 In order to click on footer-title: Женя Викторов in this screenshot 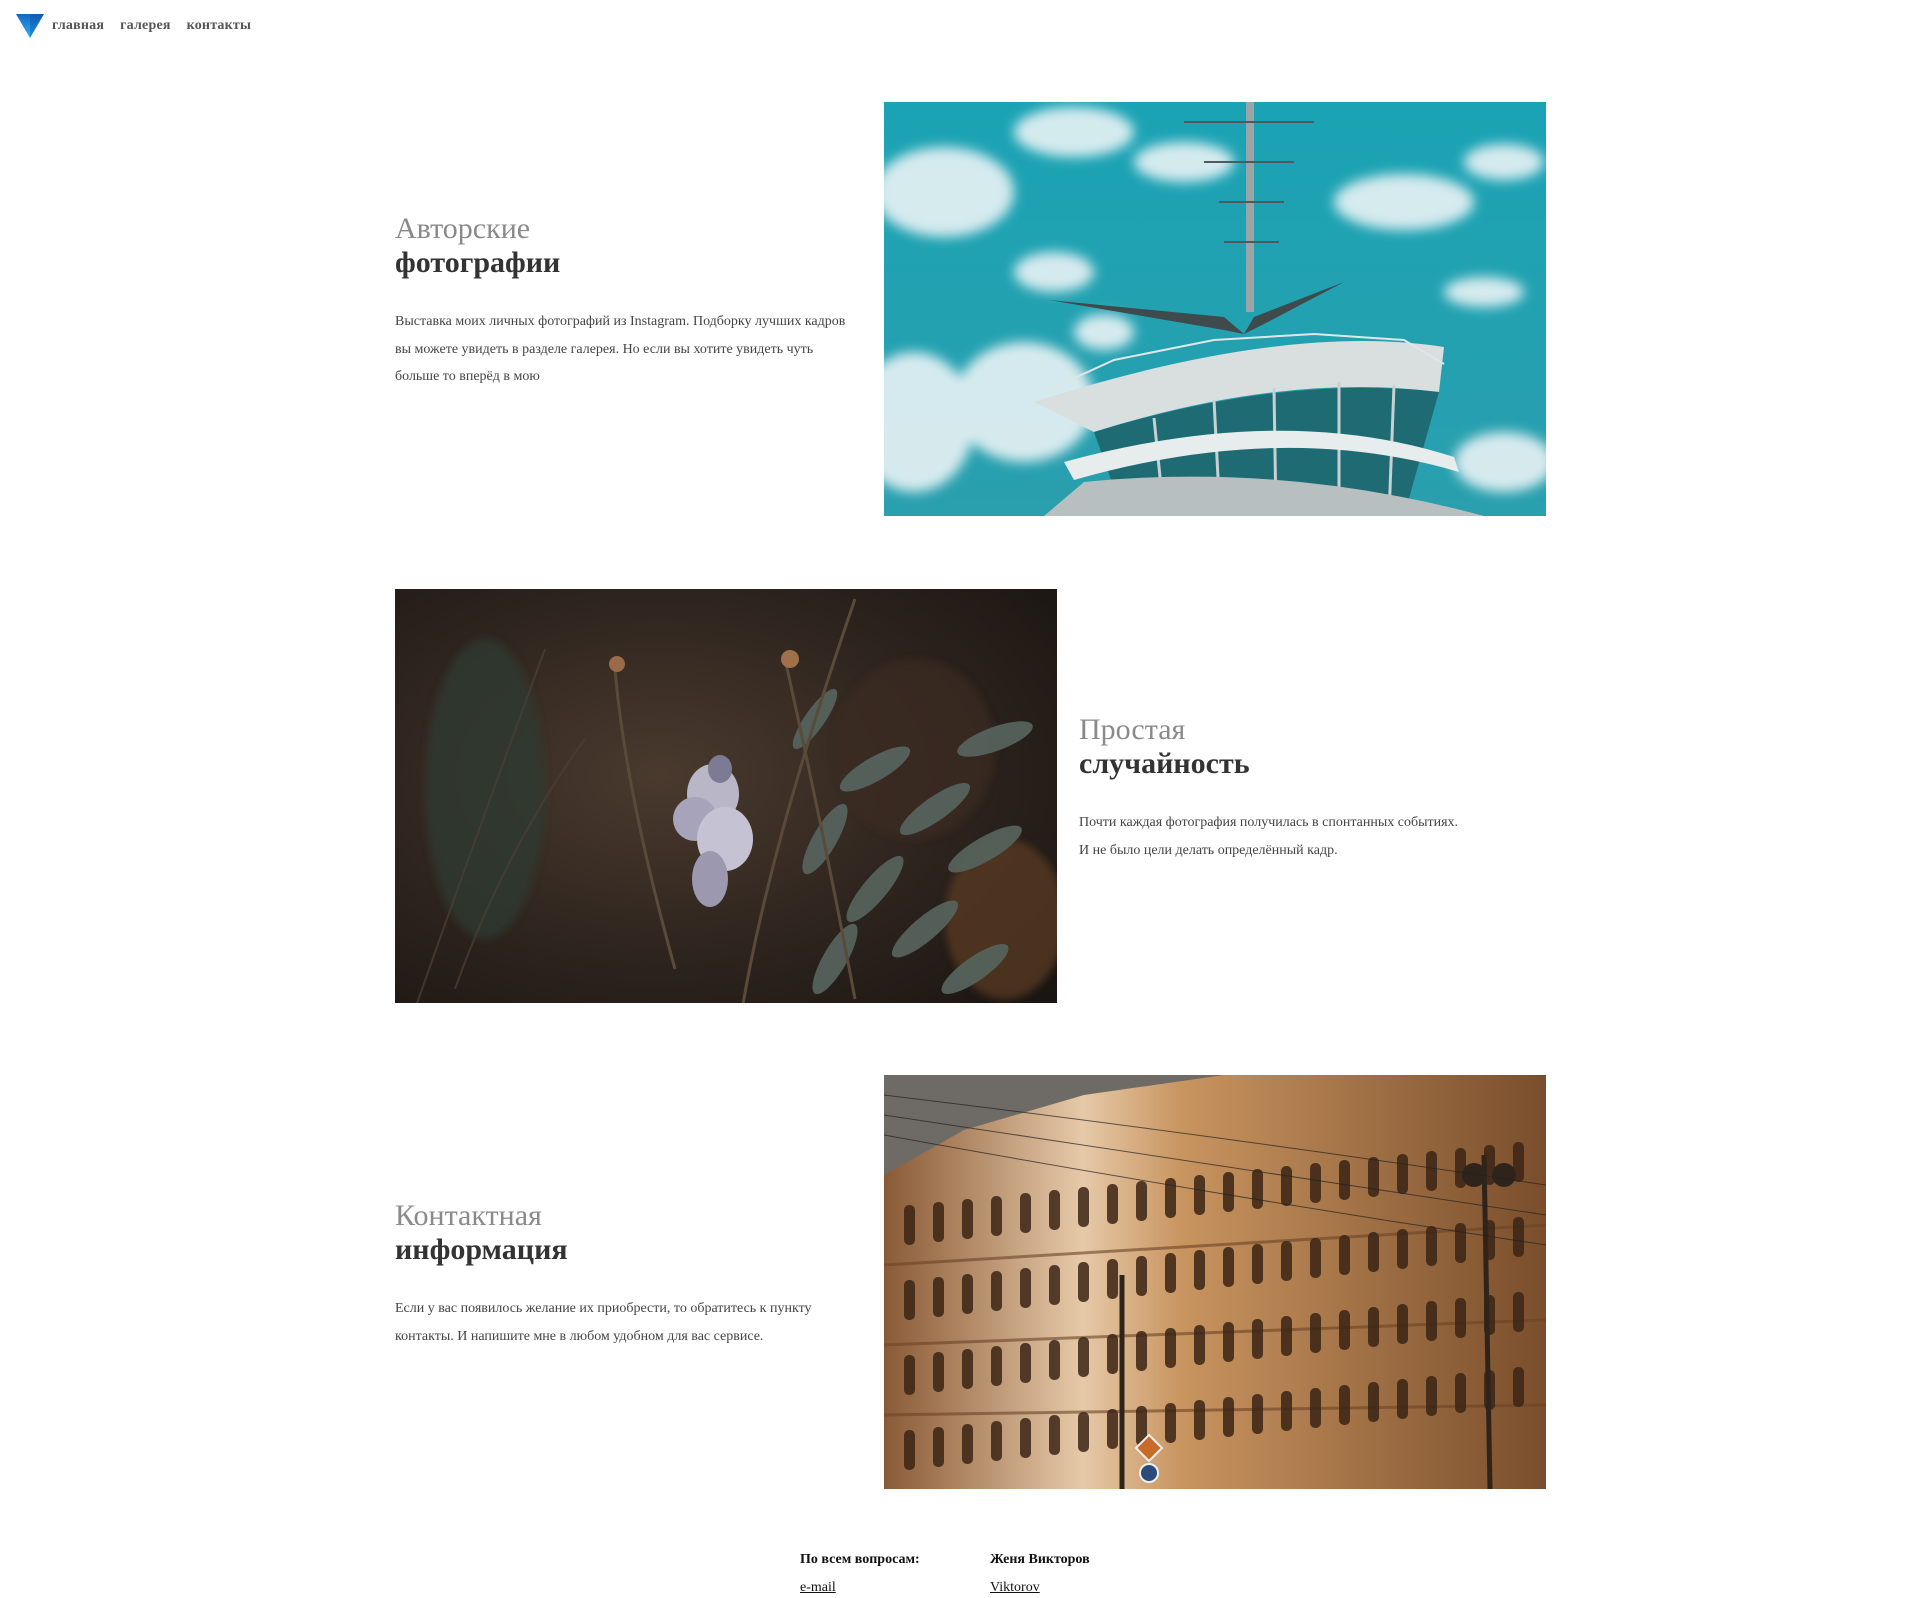, I will do `click(1040, 1559)`.